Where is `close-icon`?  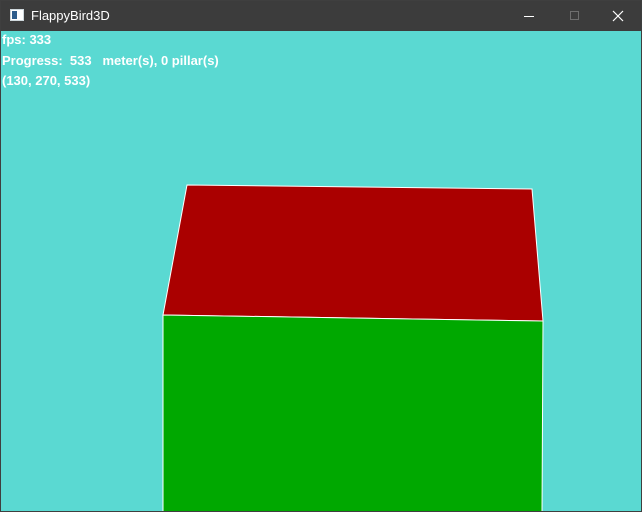
close-icon is located at coordinates (618, 16).